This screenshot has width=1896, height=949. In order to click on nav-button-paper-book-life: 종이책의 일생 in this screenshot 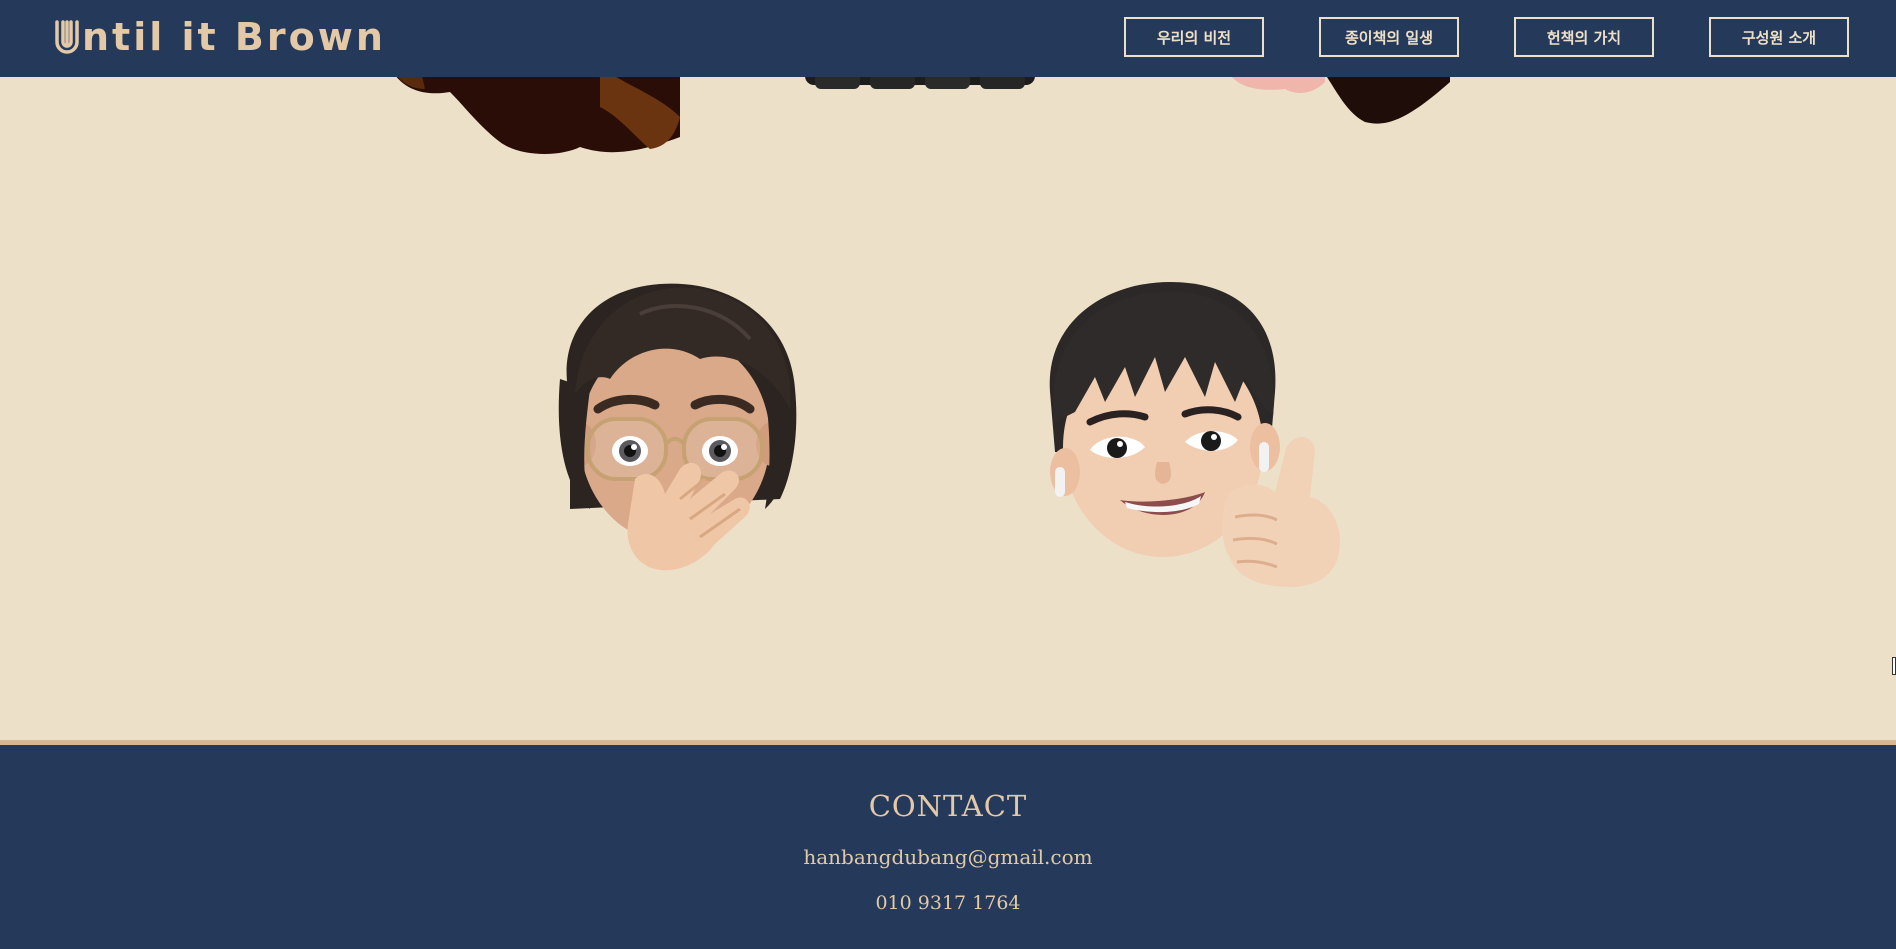, I will do `click(1389, 37)`.